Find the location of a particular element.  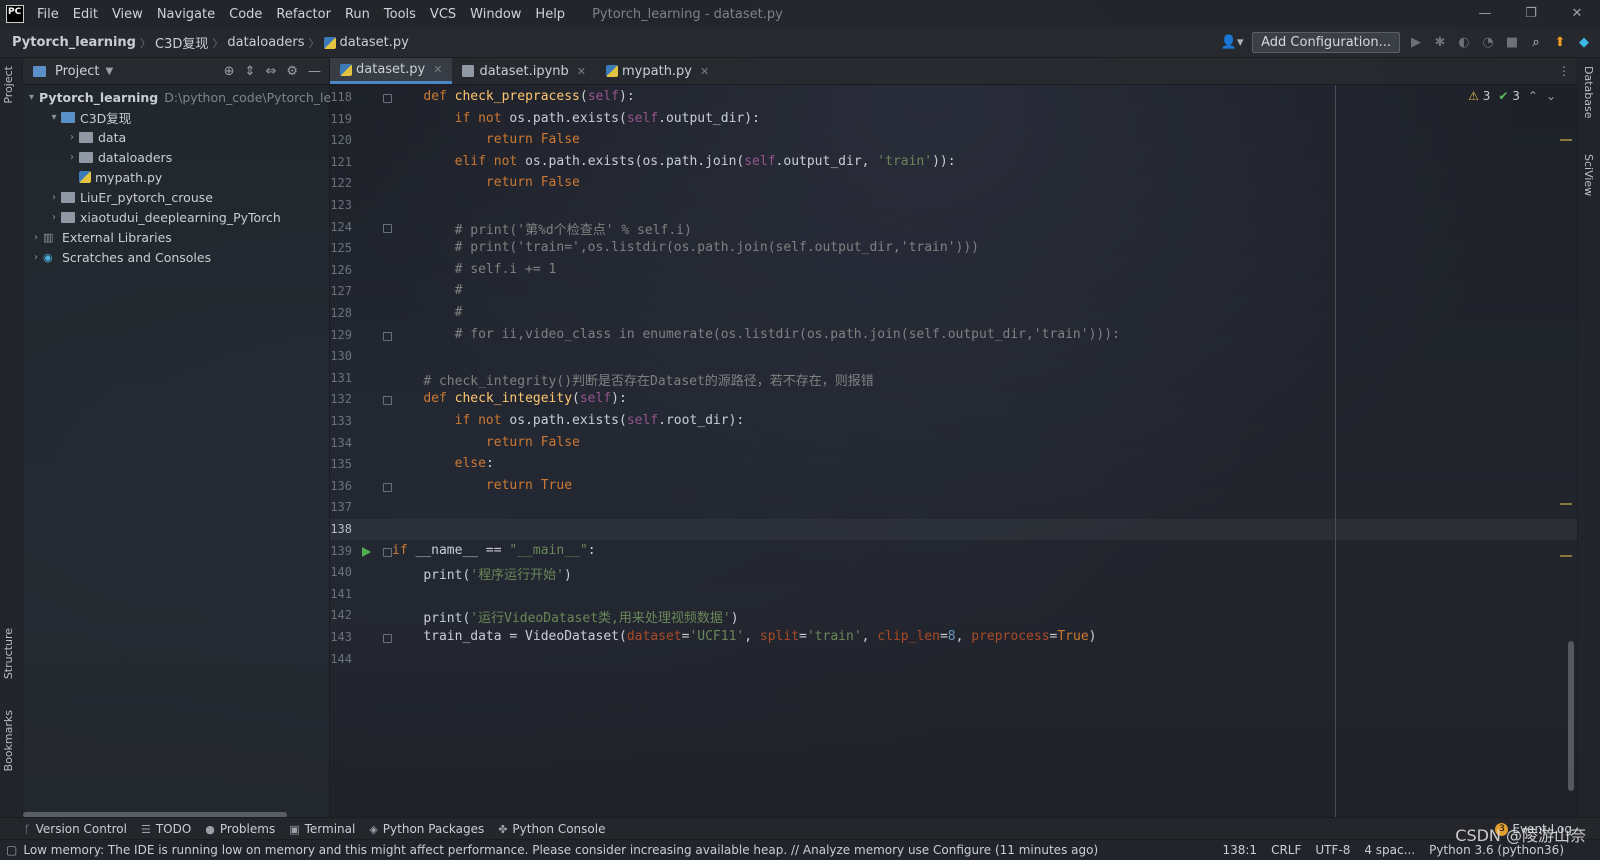

line-number: 137 is located at coordinates (341, 507).